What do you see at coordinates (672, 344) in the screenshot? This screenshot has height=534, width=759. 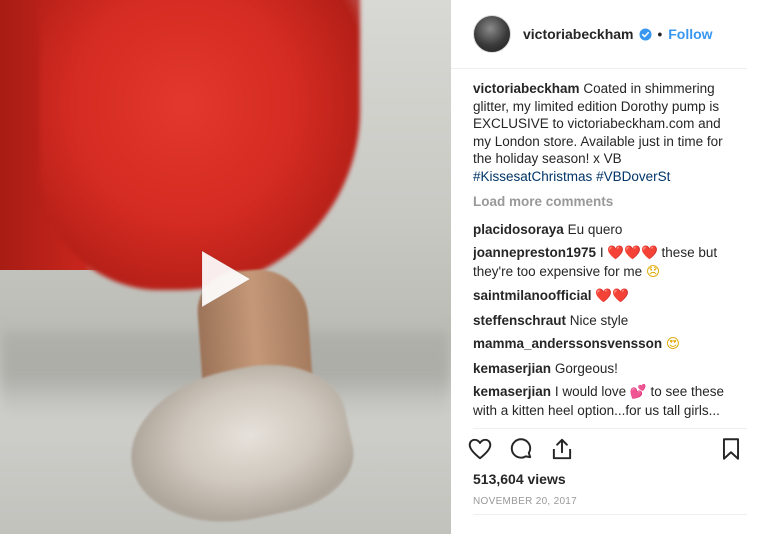 I see `heart-eyes-emoji: 😍` at bounding box center [672, 344].